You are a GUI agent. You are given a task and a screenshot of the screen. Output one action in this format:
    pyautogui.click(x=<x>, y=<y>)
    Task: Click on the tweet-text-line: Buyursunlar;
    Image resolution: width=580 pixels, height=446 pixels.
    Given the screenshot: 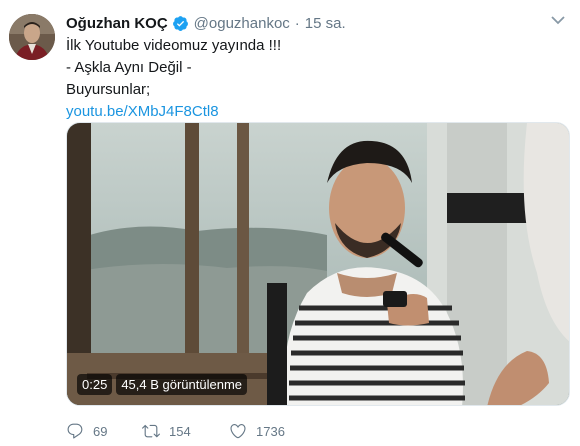 What is the action you would take?
    pyautogui.click(x=108, y=89)
    